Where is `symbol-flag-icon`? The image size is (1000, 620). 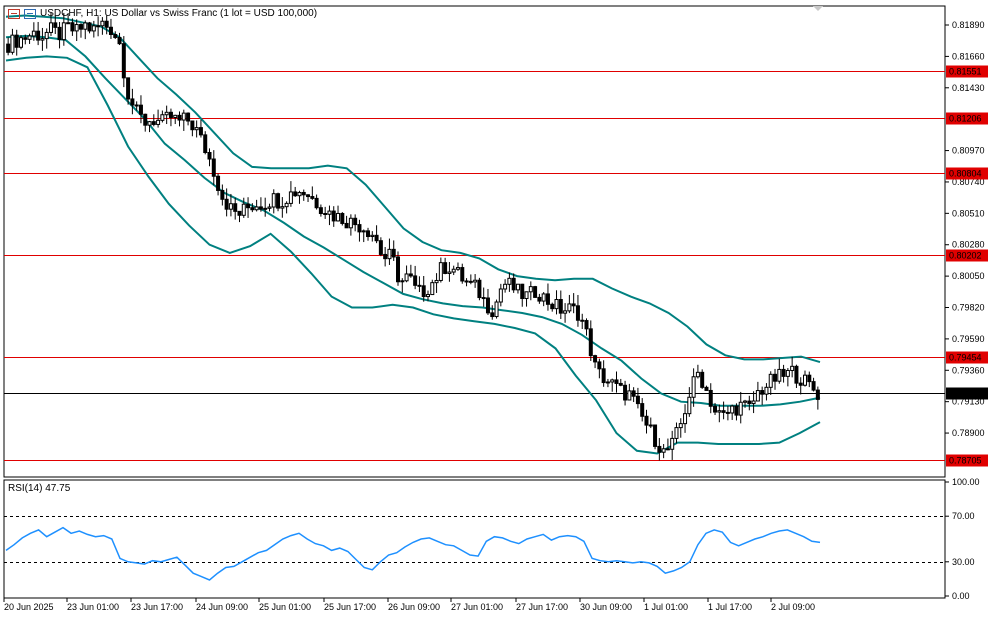 symbol-flag-icon is located at coordinates (30, 13).